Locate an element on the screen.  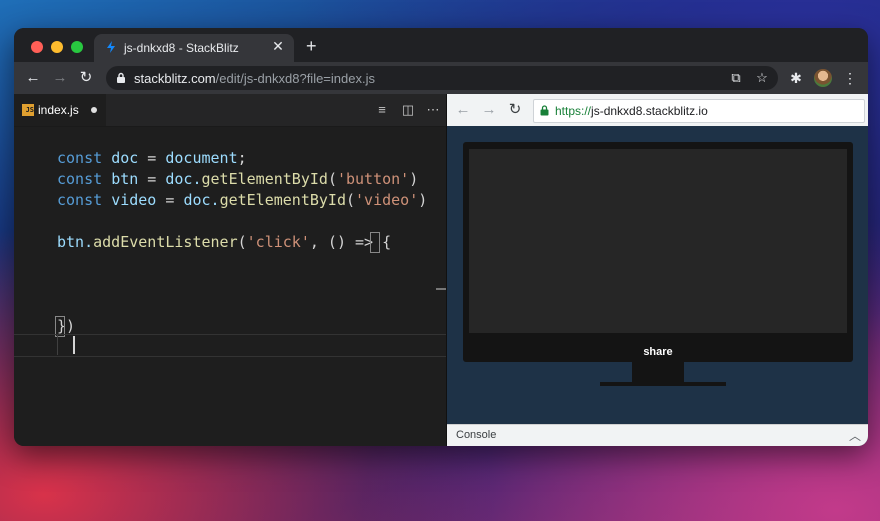
bookmark-star-icon: ☆ is located at coordinates (762, 78).